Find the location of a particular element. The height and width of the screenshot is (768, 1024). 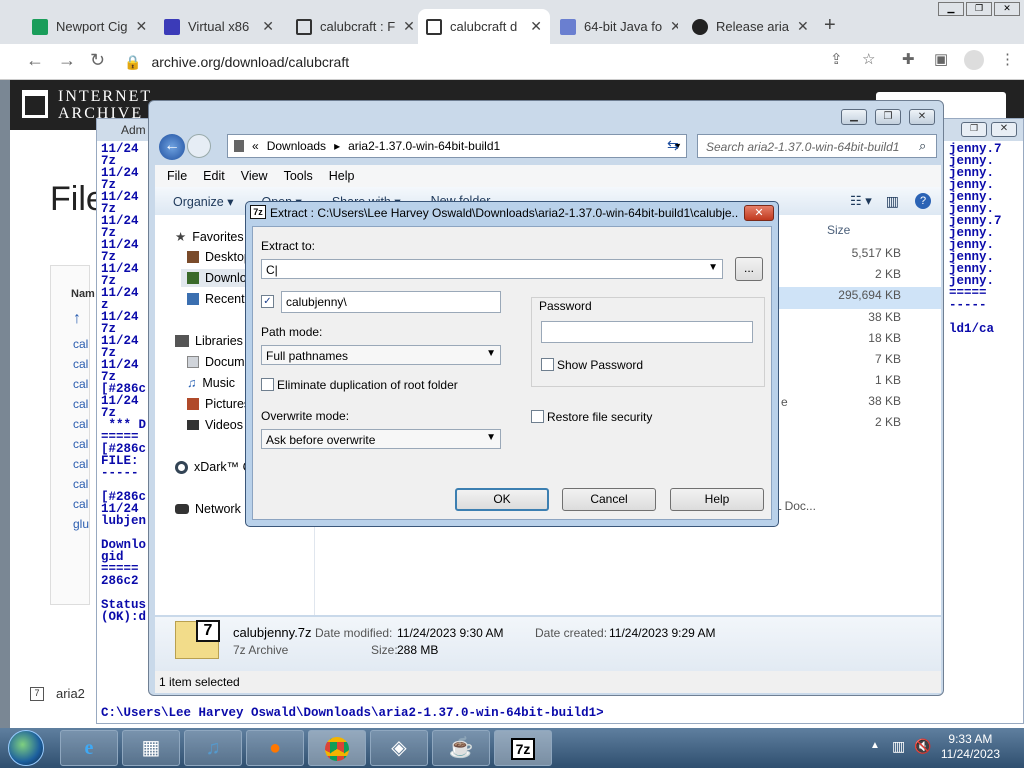

file-link: glu is located at coordinates (81, 524).